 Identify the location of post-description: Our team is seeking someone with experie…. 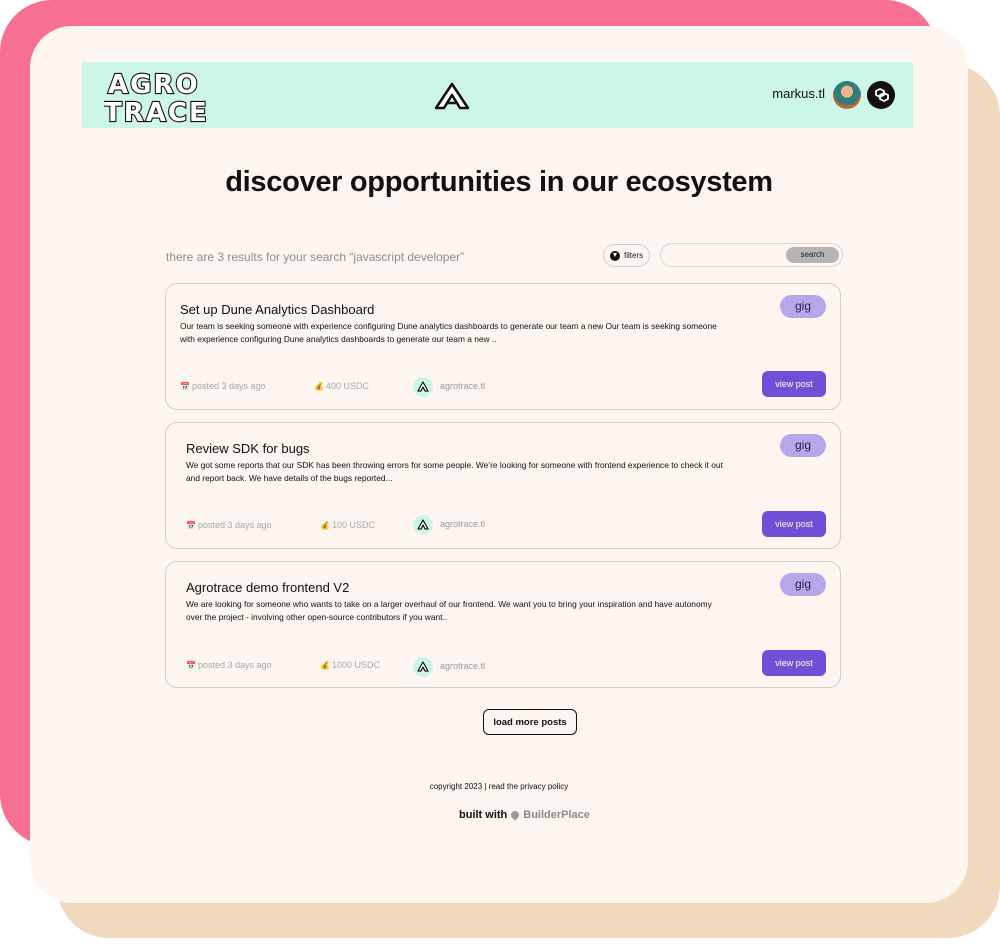
(448, 332).